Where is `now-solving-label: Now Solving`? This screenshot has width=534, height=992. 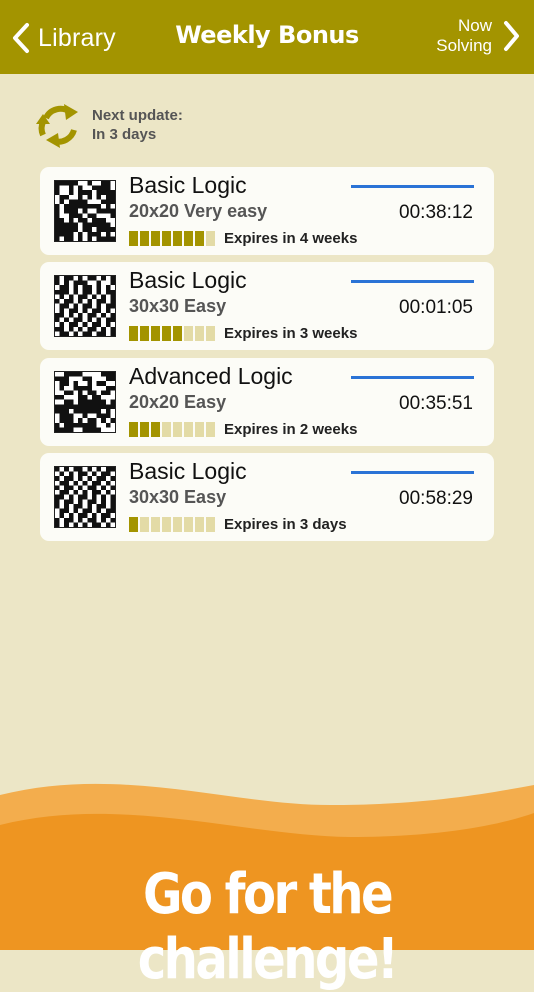 now-solving-label: Now Solving is located at coordinates (464, 36).